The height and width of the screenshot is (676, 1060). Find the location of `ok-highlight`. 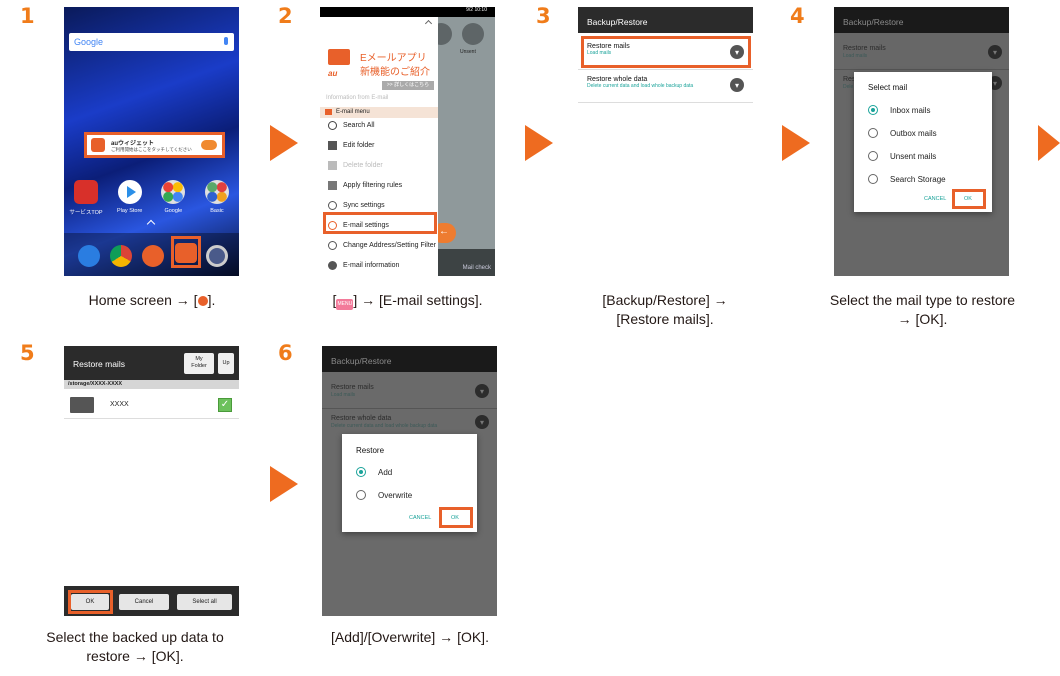

ok-highlight is located at coordinates (90, 602).